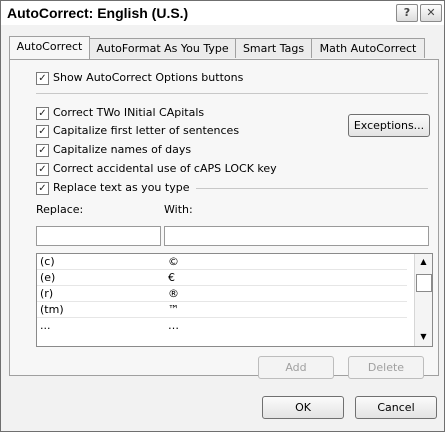  What do you see at coordinates (368, 48) in the screenshot?
I see `tab-math-autocorrect: Math AutoCorrect` at bounding box center [368, 48].